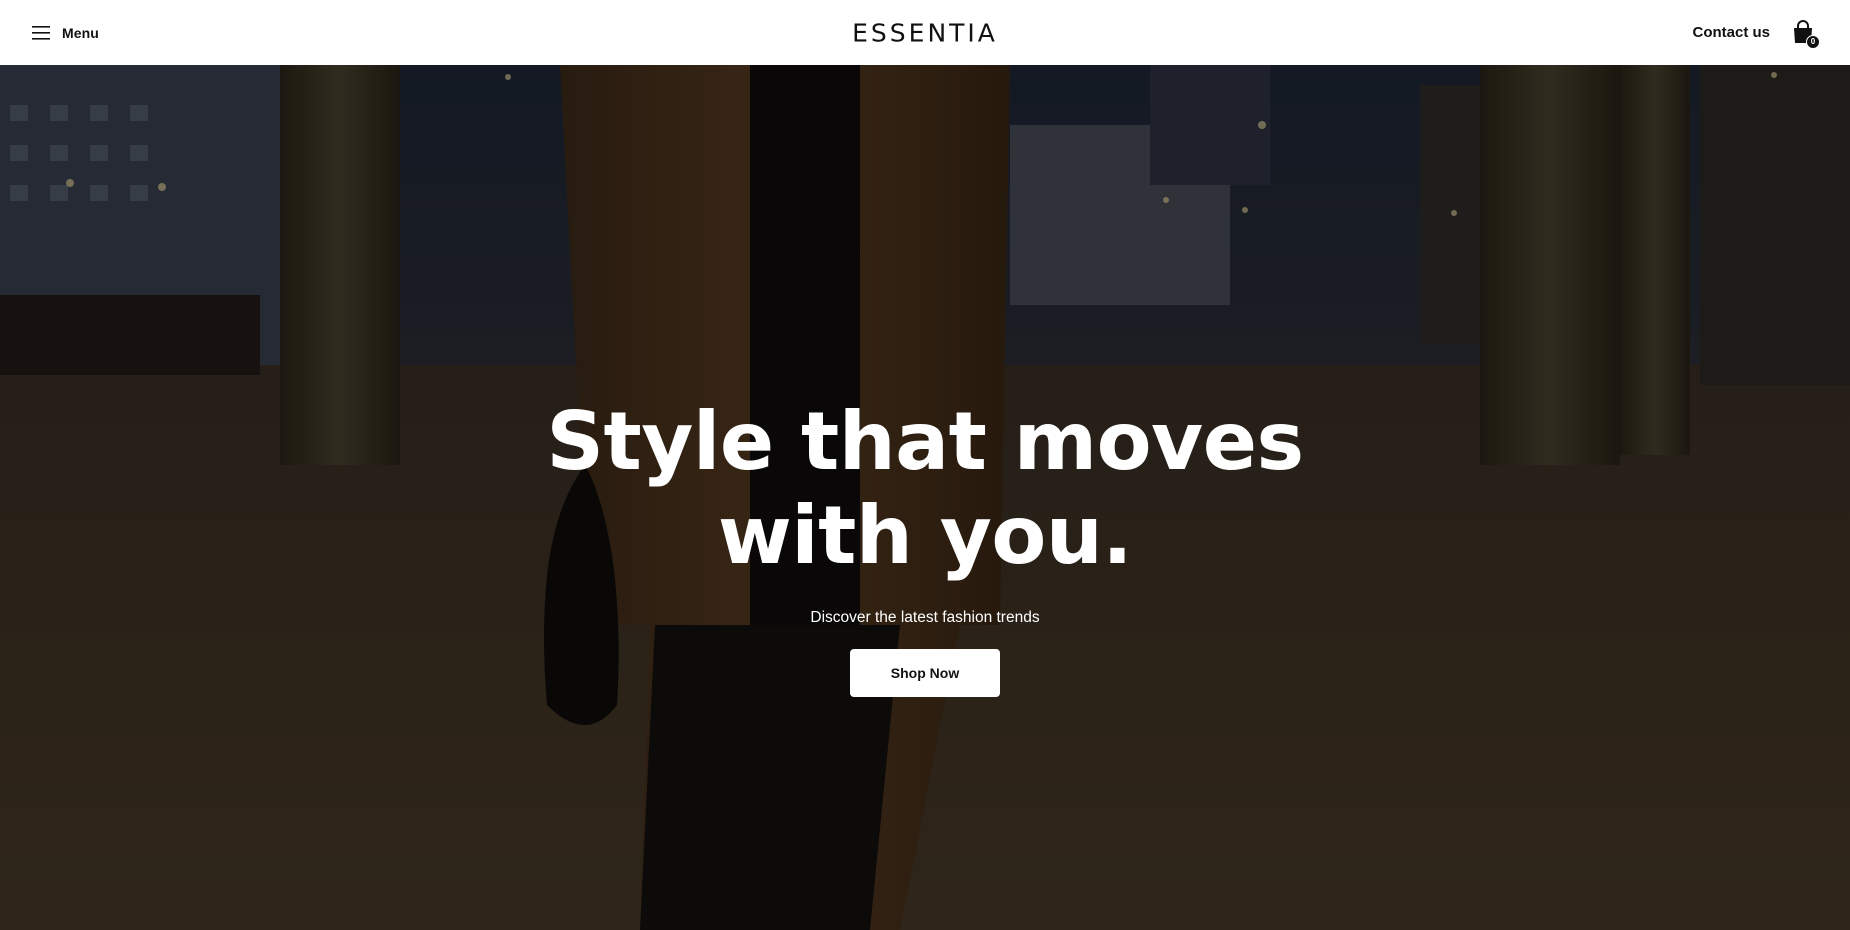 The image size is (1850, 930). I want to click on header-actions: Contact us 0, so click(1756, 34).